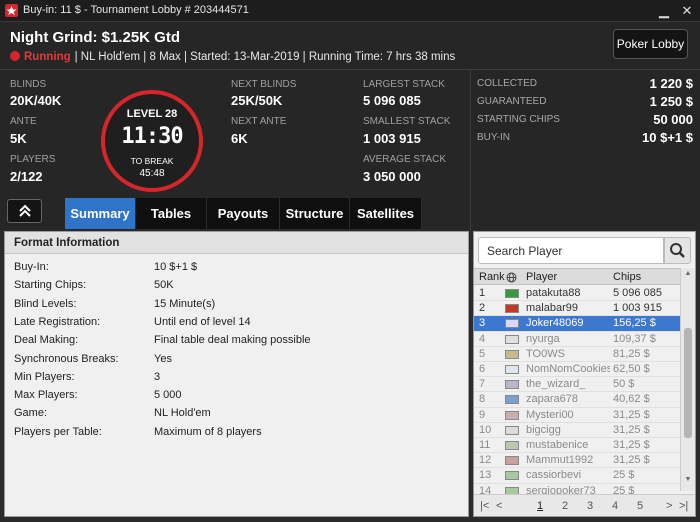 Image resolution: width=700 pixels, height=522 pixels. Describe the element at coordinates (615, 506) in the screenshot. I see `page-4: 4` at that location.